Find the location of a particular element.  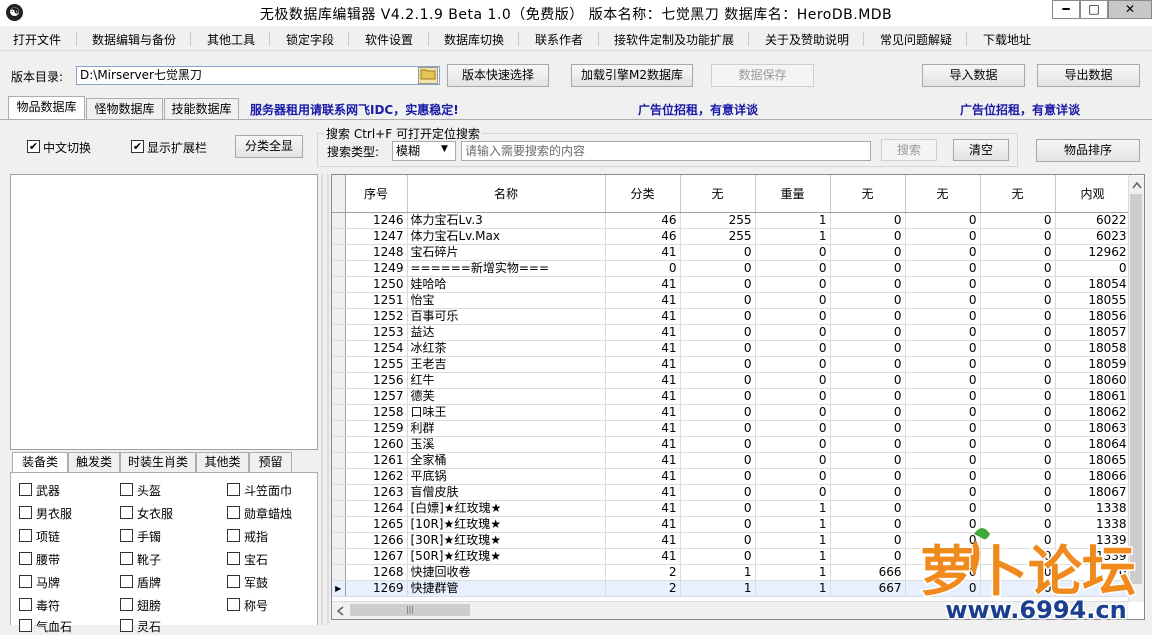

menu-custom-software: 接软件定制及功能扩展 is located at coordinates (674, 39).